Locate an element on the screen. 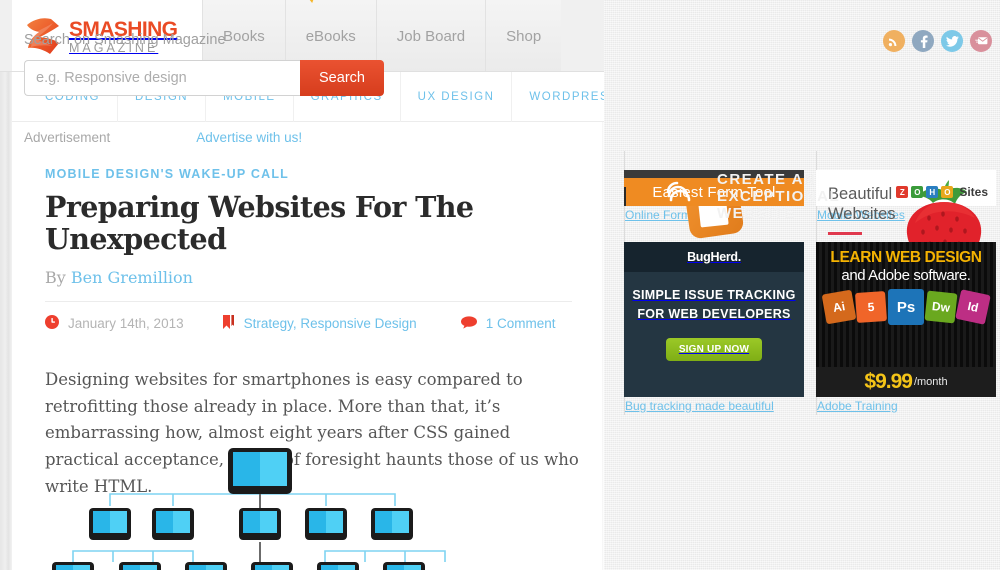  article-categories: Strategy, Responsive Design is located at coordinates (330, 323).